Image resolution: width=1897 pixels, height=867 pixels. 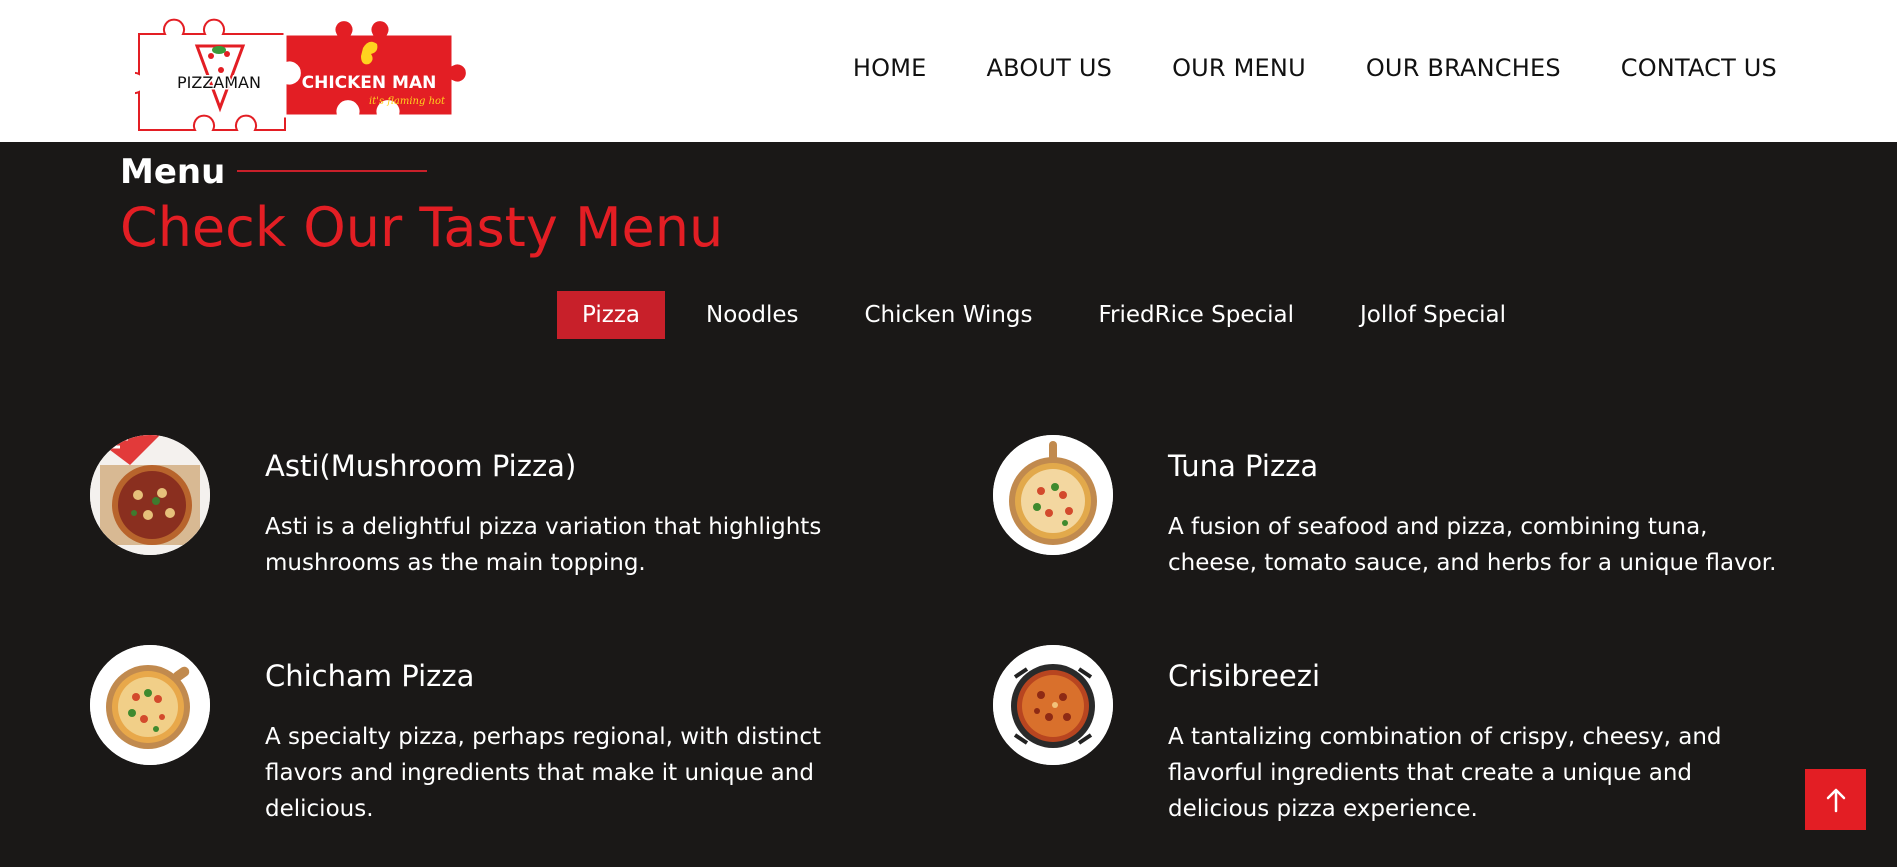 I want to click on tab-friedrice-special: FriedRice Special, so click(x=1196, y=315).